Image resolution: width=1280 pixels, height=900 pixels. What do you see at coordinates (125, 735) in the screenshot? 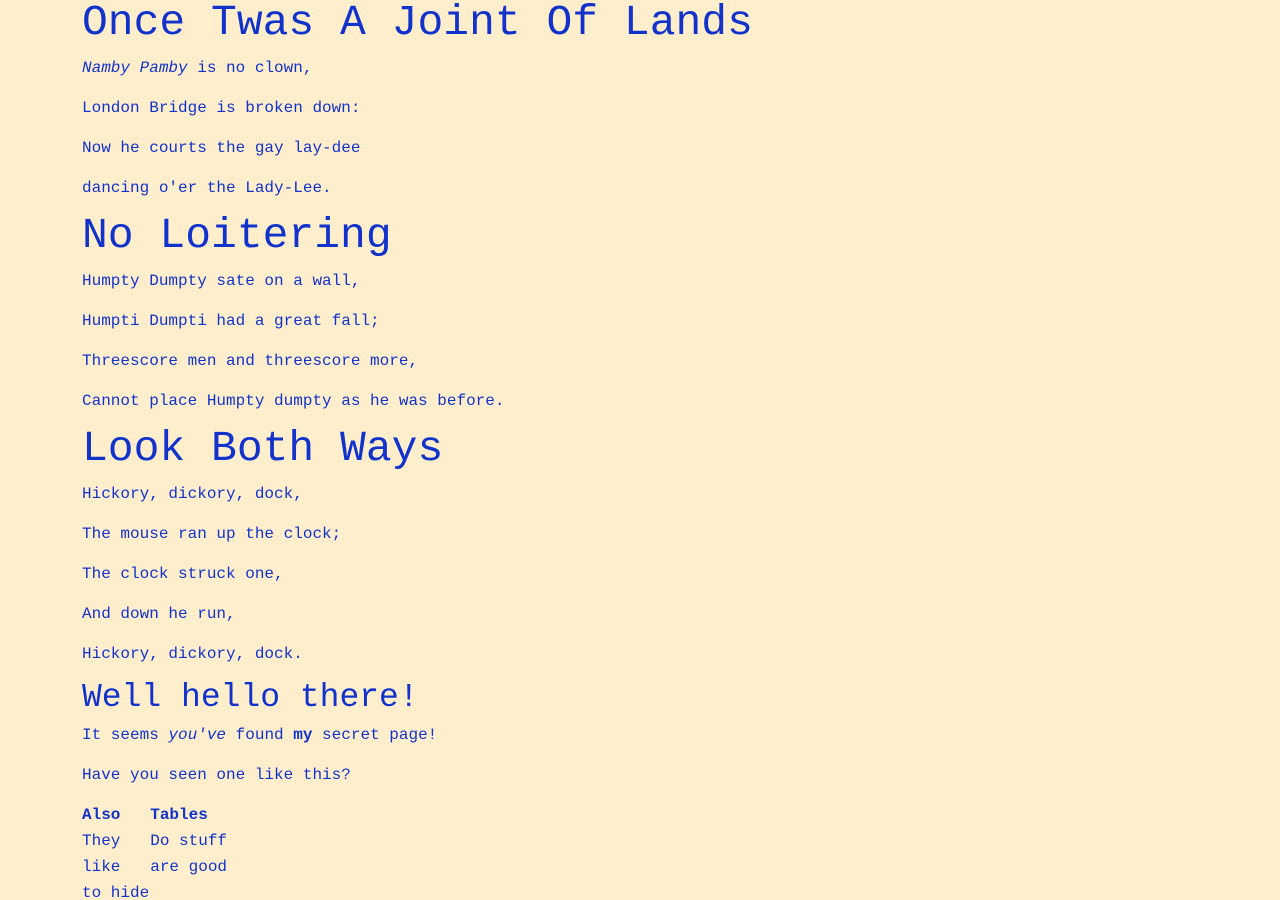
I see `paragraph-text: It seems` at bounding box center [125, 735].